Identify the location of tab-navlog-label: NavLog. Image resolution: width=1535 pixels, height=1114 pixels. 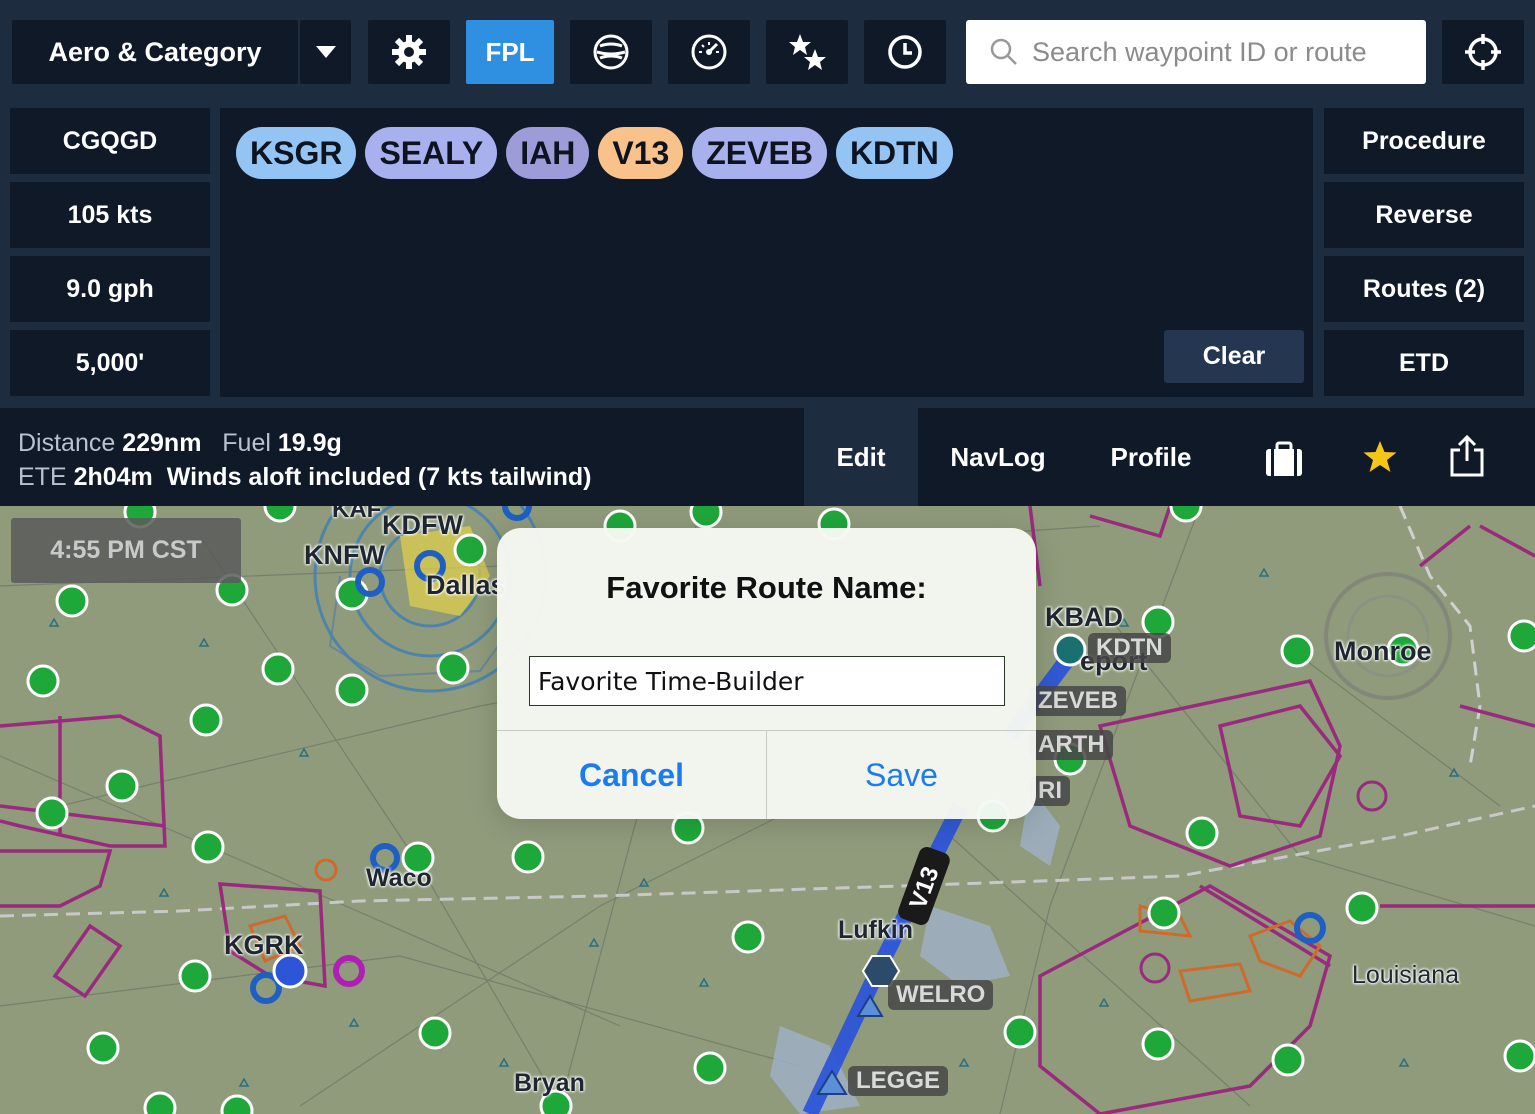
(998, 456).